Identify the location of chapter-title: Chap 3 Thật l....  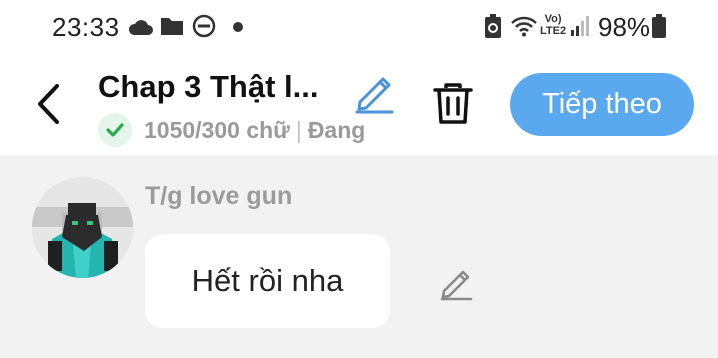
(208, 87).